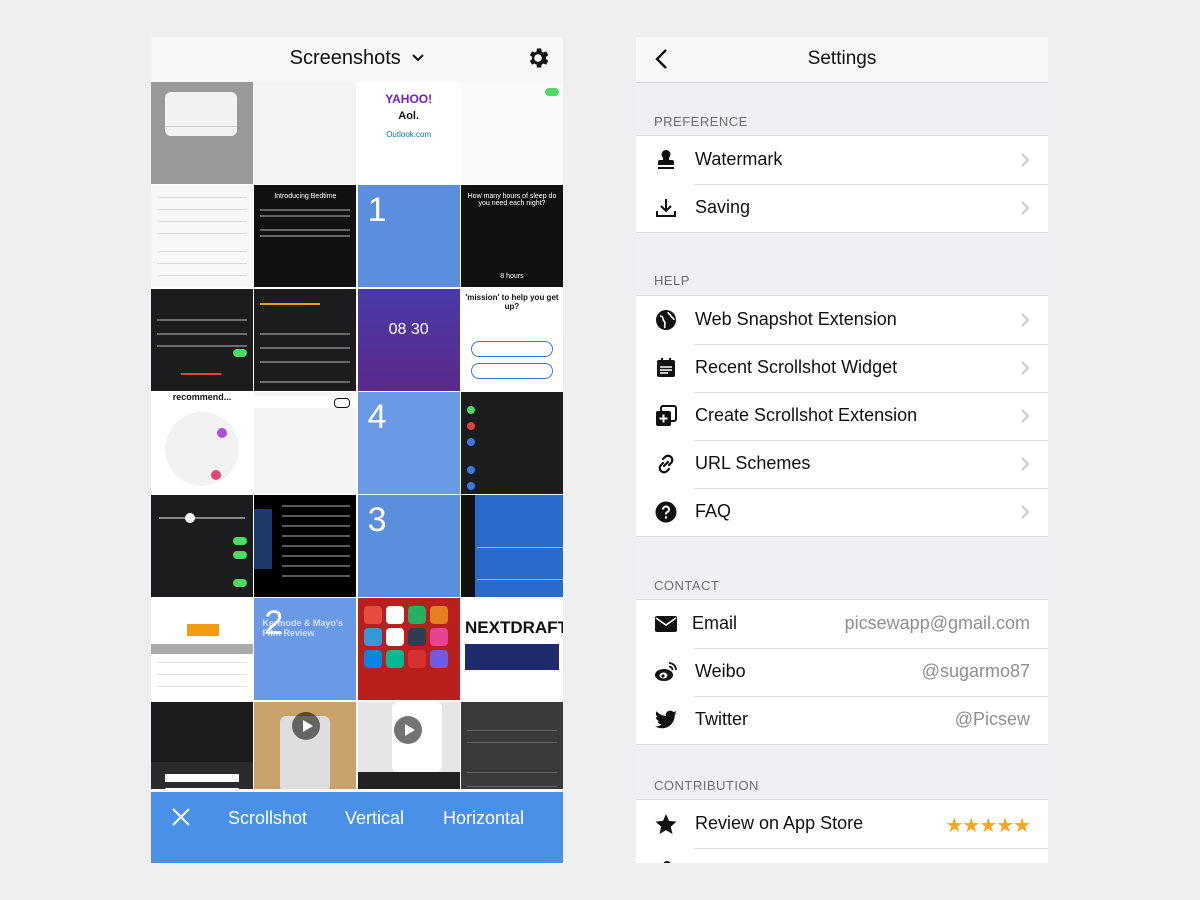 This screenshot has height=900, width=1200. Describe the element at coordinates (713, 511) in the screenshot. I see `settings-row-label: FAQ` at that location.